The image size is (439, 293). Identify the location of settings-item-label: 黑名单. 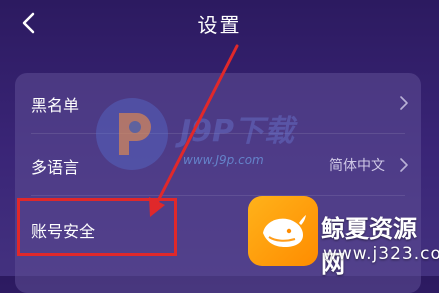
(55, 105).